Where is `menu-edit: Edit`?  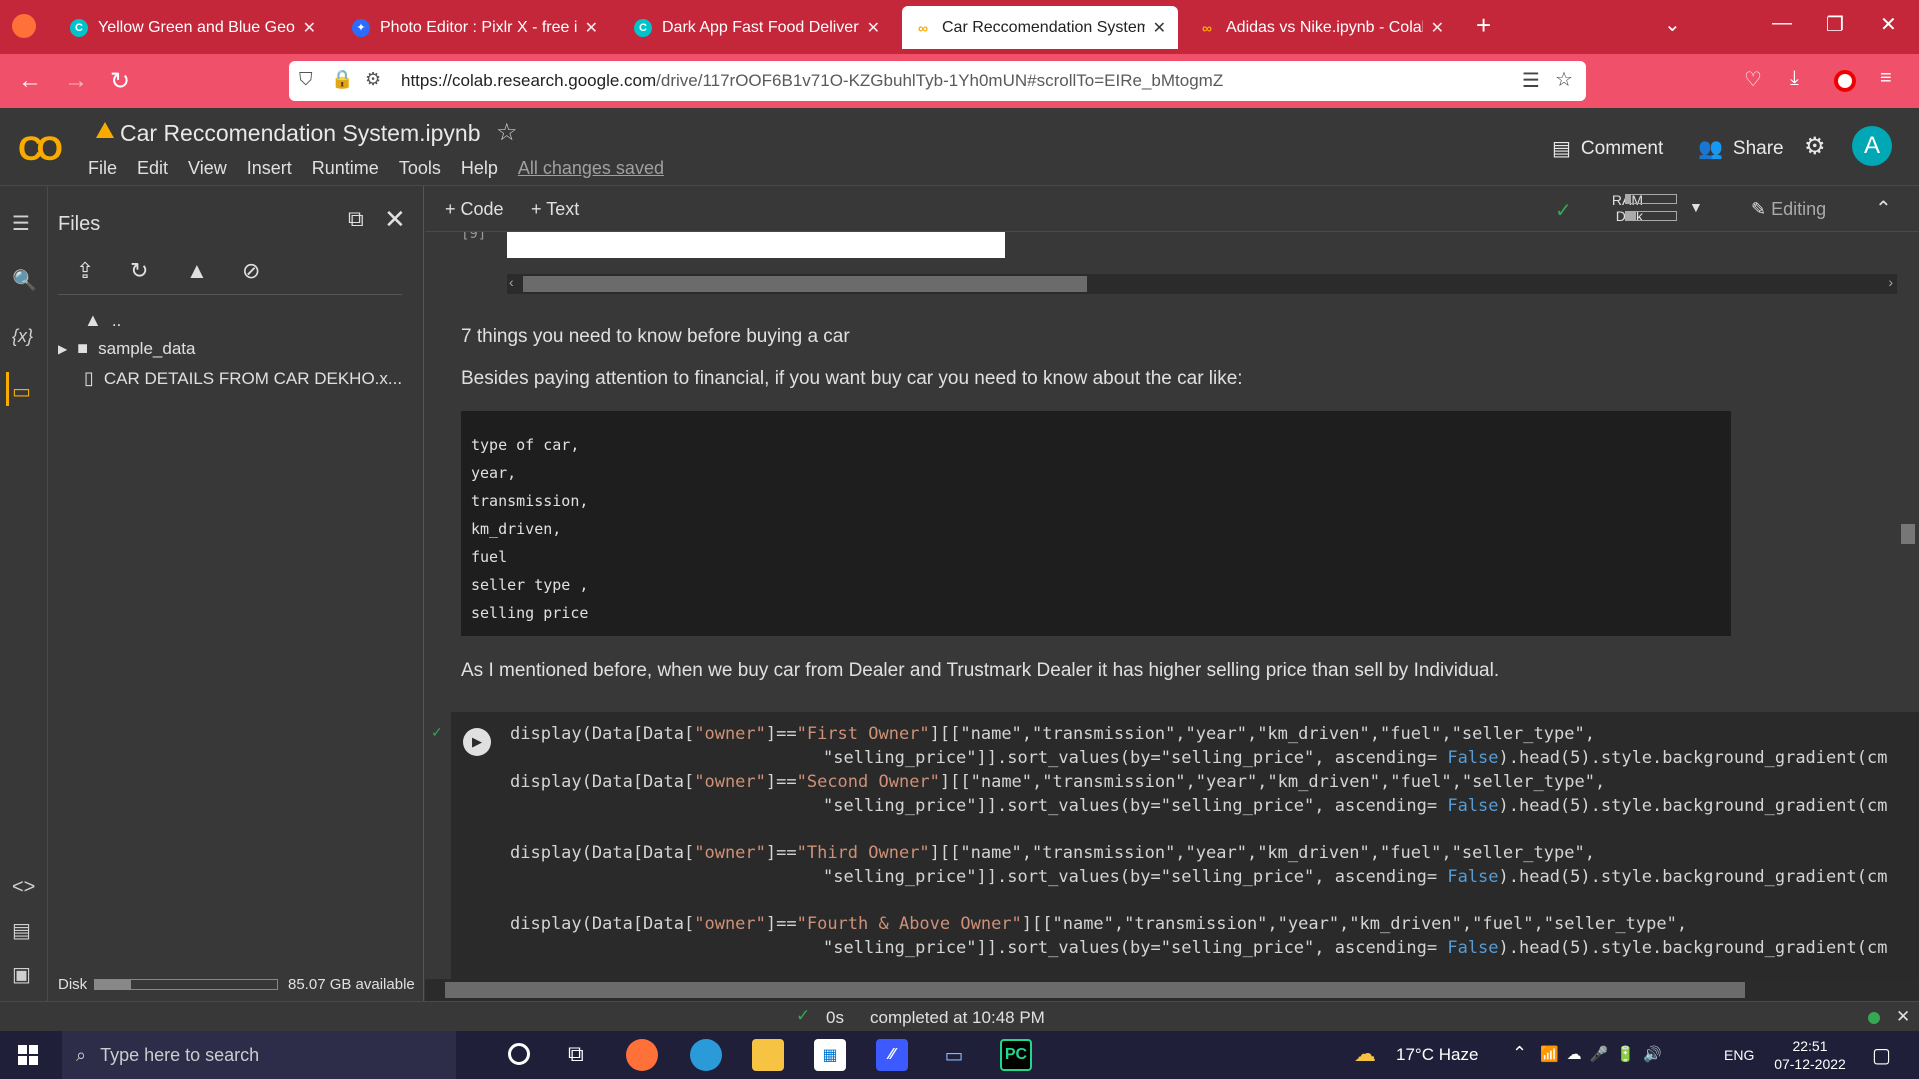
menu-edit: Edit is located at coordinates (152, 168).